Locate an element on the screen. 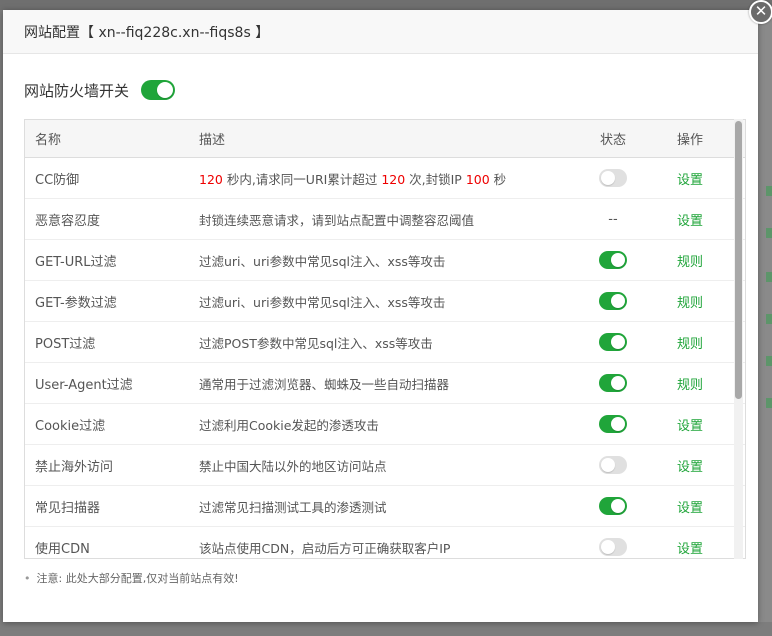  row-desc: 通常用于过滤浏览器、蜘蛛及一些自动扫描器 is located at coordinates (324, 384).